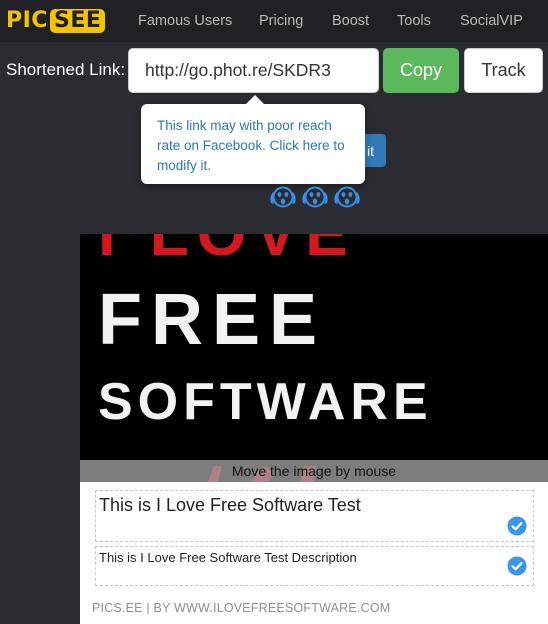 This screenshot has height=624, width=548. What do you see at coordinates (253, 70) in the screenshot?
I see `shortened-url-input` at bounding box center [253, 70].